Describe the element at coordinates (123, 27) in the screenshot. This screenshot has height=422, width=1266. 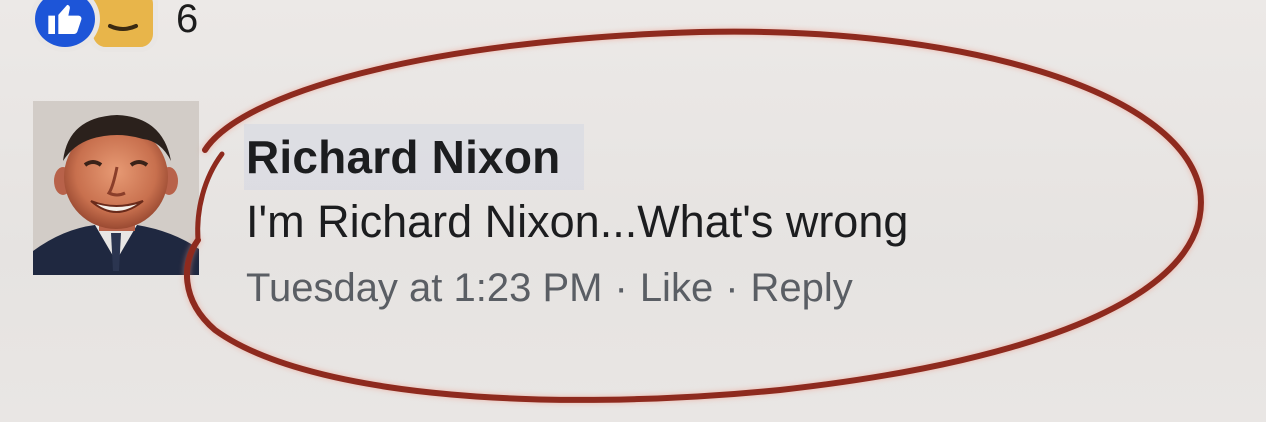
I see `laughing-face-icon` at that location.